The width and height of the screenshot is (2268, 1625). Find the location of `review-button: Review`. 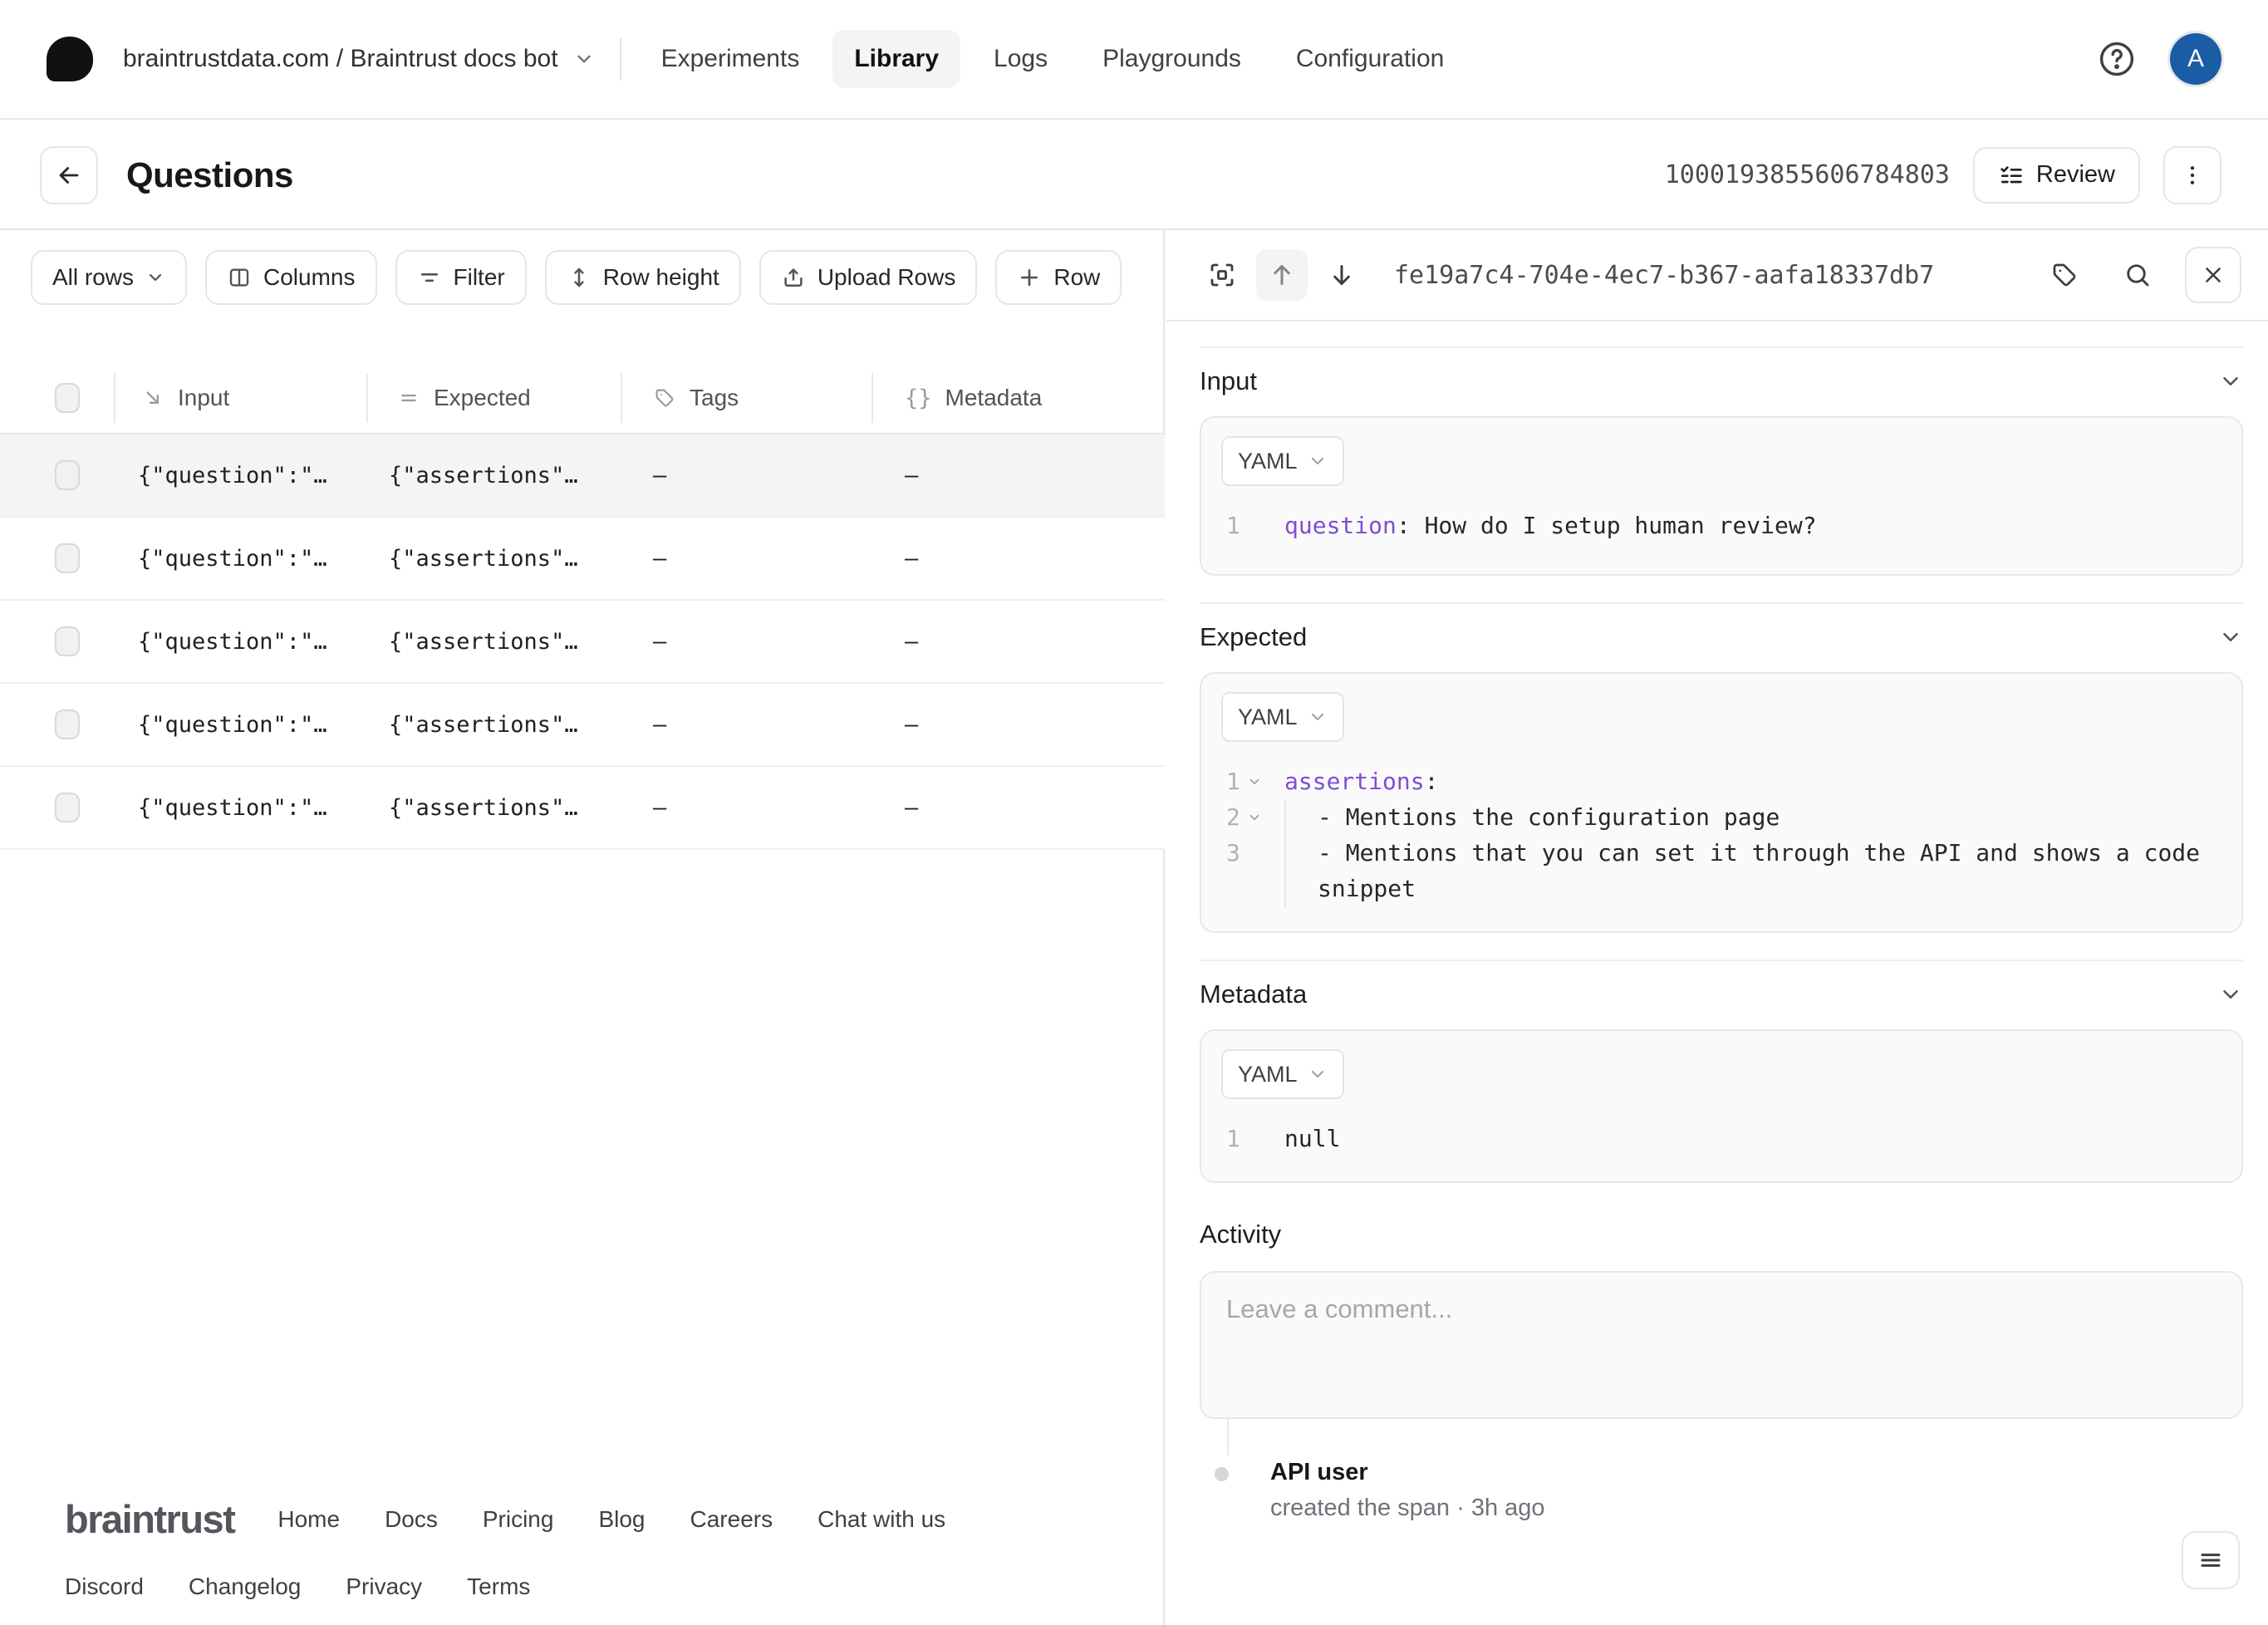

review-button: Review is located at coordinates (2056, 175).